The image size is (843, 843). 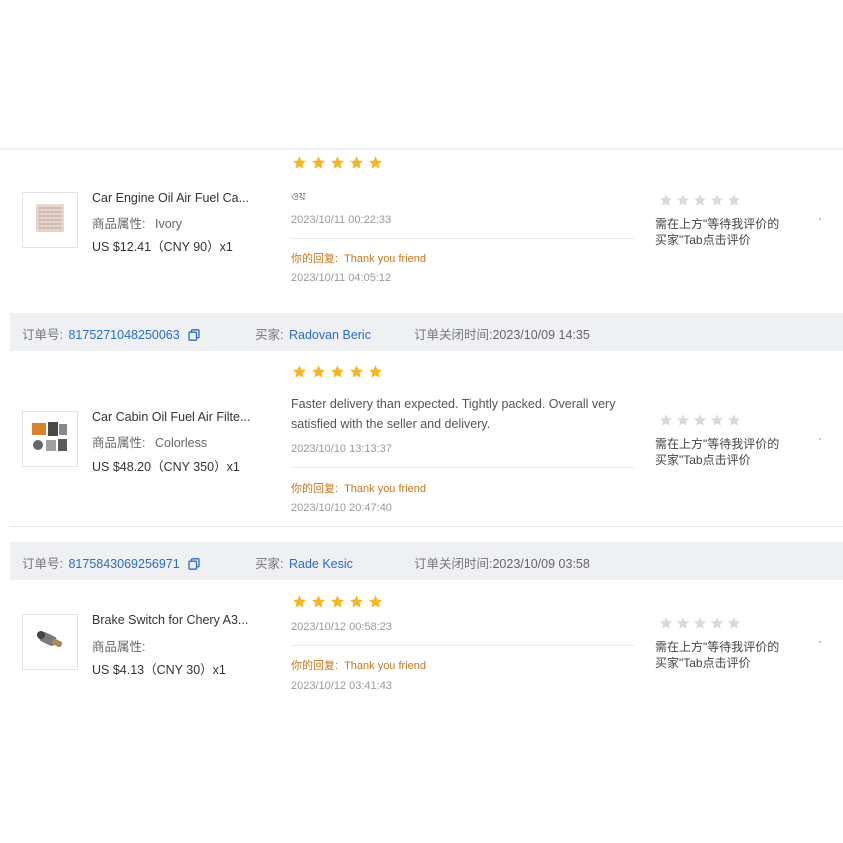 I want to click on product-attribute: 商品属性: Ivory, so click(x=137, y=222).